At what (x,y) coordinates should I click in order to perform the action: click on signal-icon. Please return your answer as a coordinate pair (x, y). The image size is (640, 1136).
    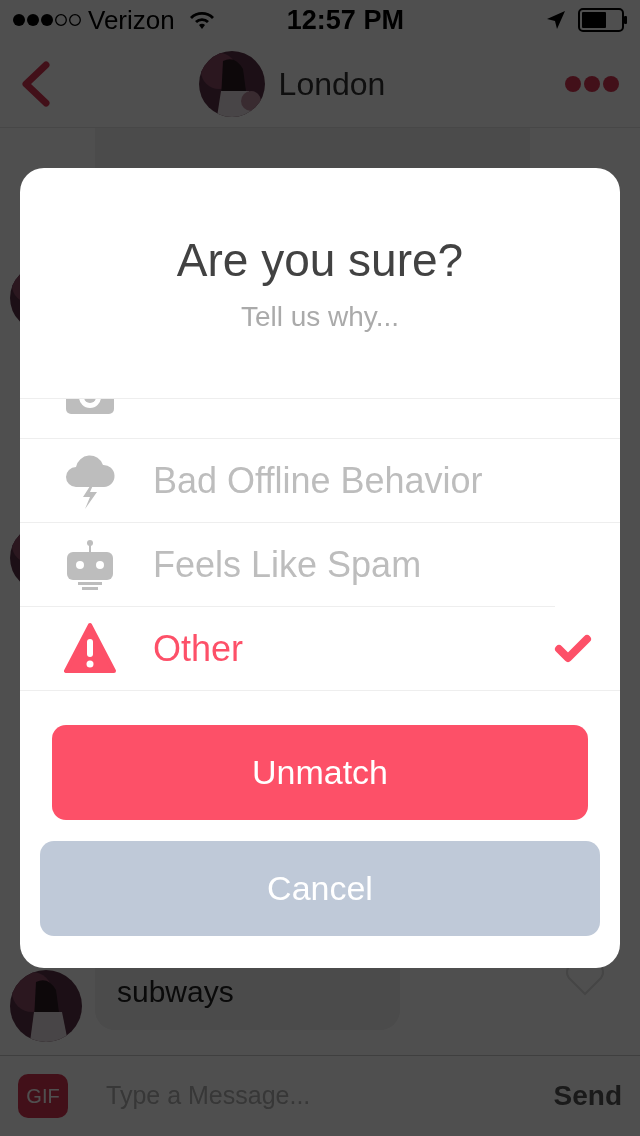
    Looking at the image, I should click on (47, 20).